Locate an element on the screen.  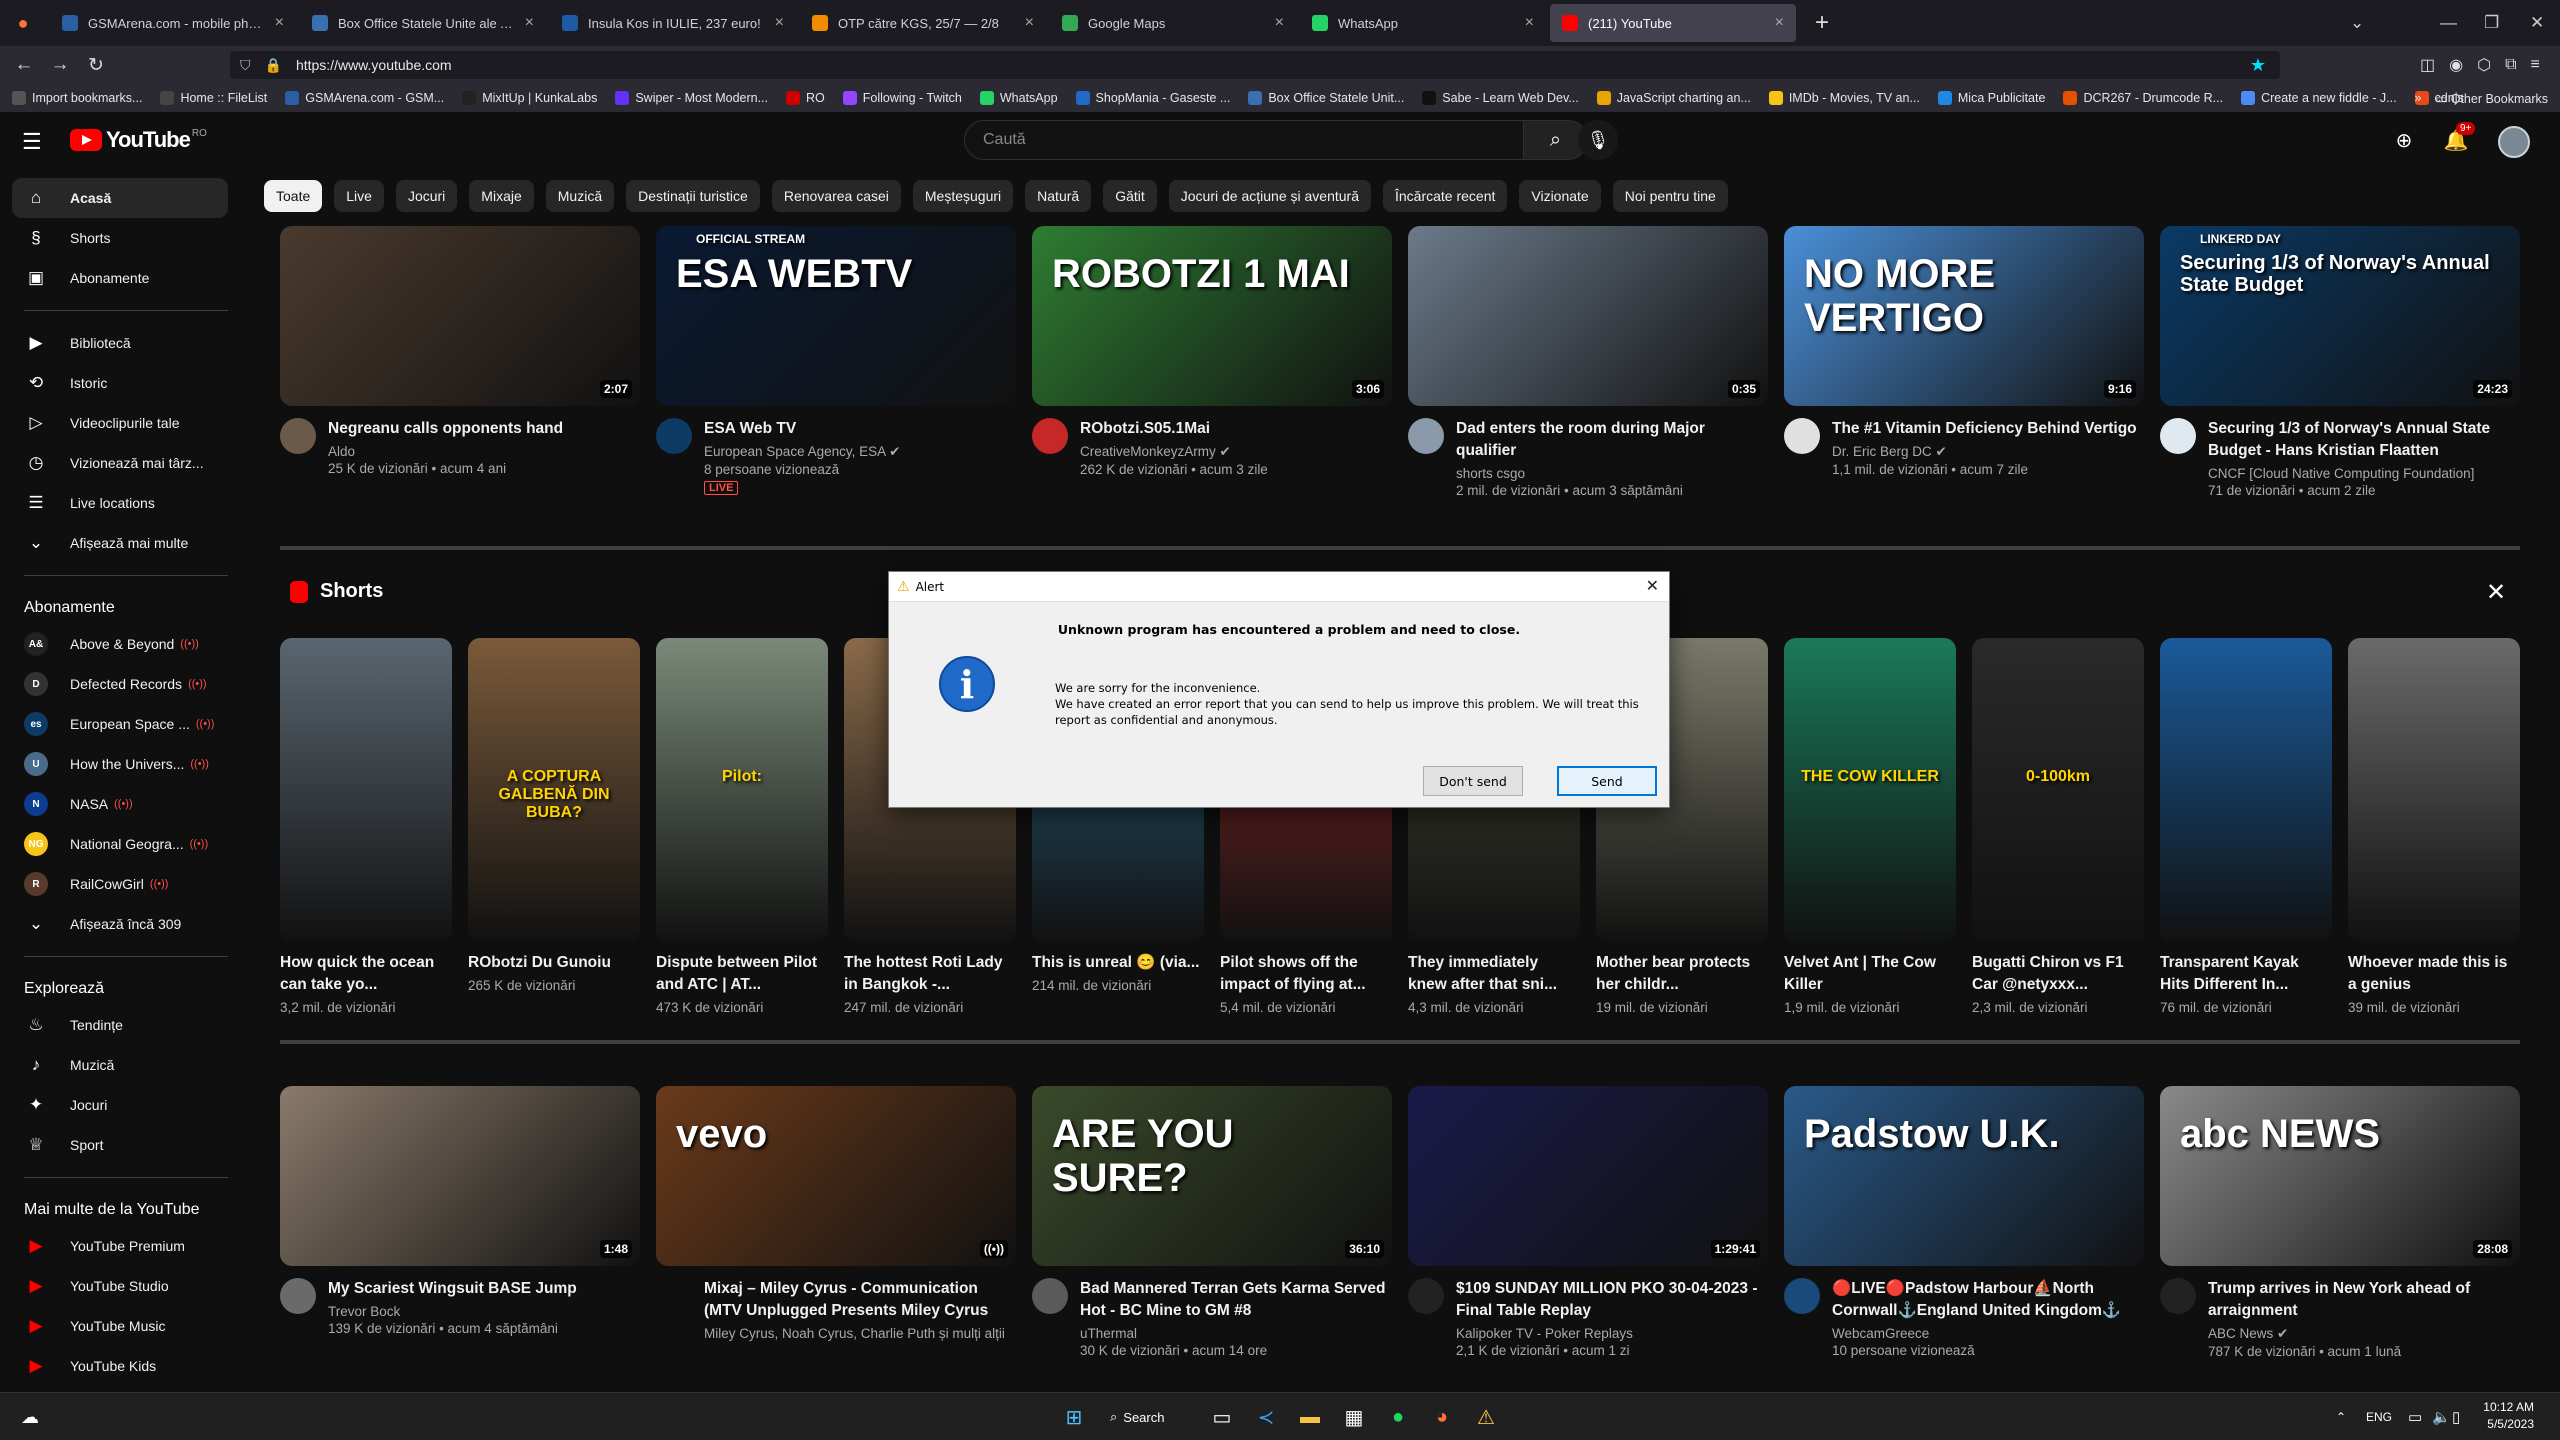
video-thumbnail: 0:35 is located at coordinates (1588, 316).